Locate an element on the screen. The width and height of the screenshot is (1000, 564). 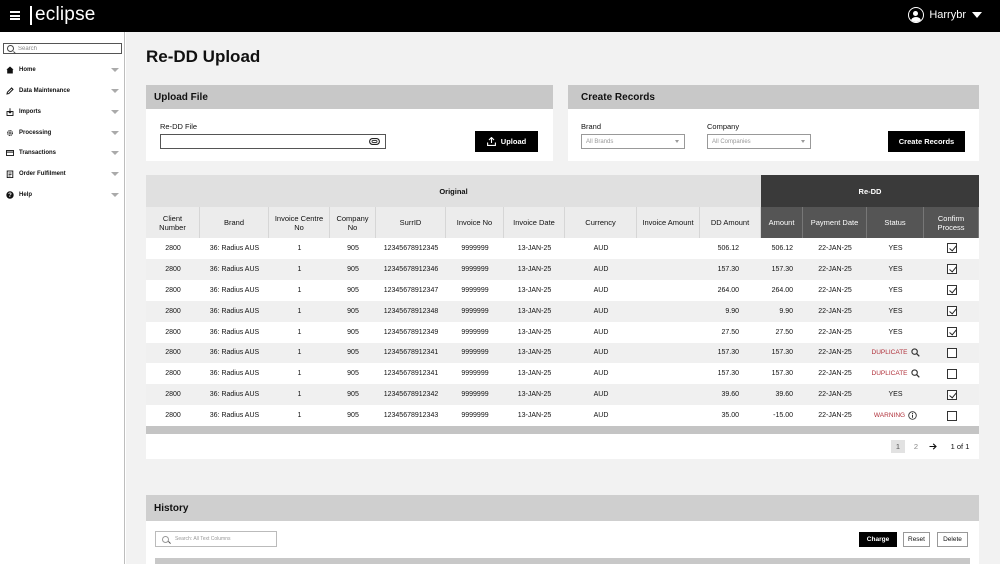
user-menu: Harrybr is located at coordinates (945, 15).